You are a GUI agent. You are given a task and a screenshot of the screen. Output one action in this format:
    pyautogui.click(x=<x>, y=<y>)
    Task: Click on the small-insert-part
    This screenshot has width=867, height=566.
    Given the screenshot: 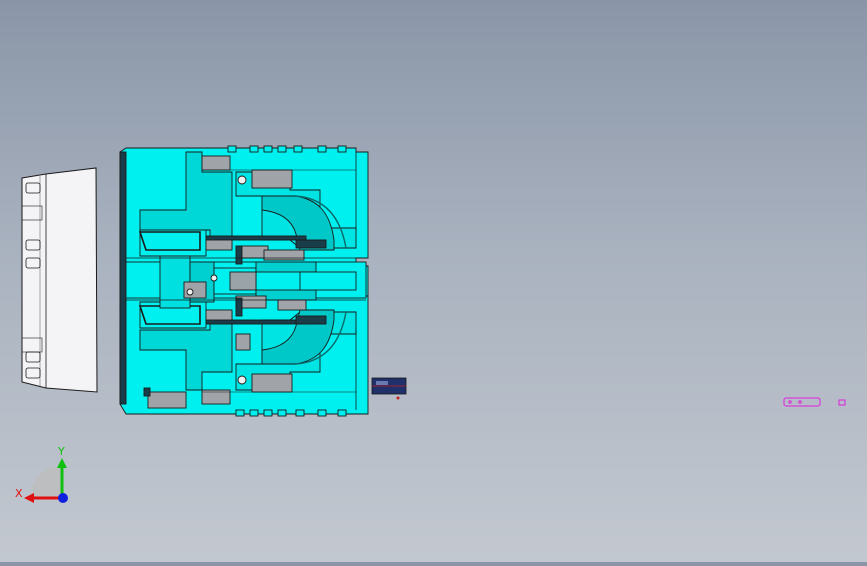 What is the action you would take?
    pyautogui.click(x=389, y=388)
    